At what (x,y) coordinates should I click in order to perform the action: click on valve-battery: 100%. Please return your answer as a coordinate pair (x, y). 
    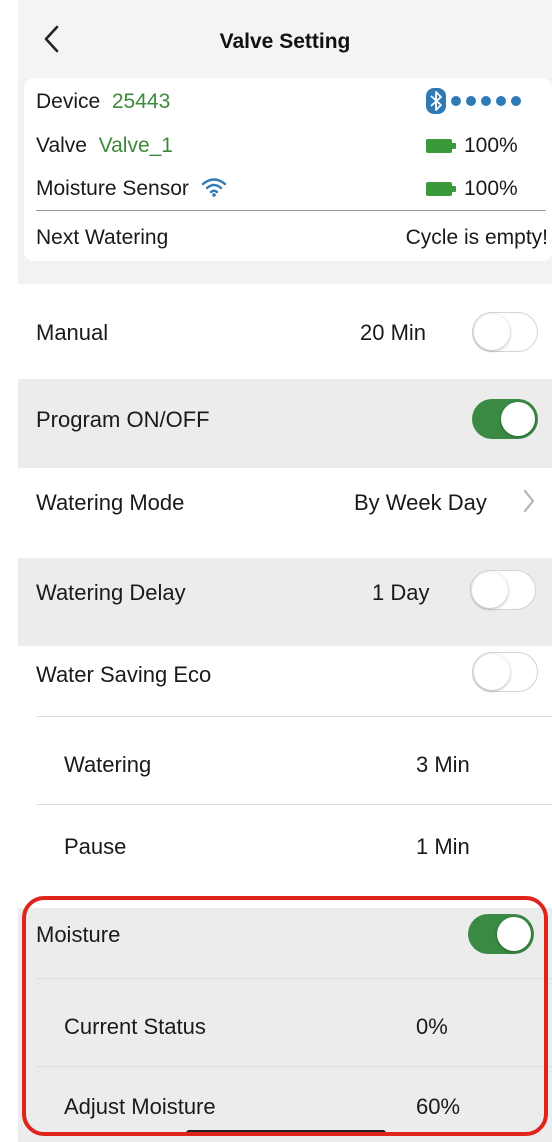
    Looking at the image, I should click on (472, 146).